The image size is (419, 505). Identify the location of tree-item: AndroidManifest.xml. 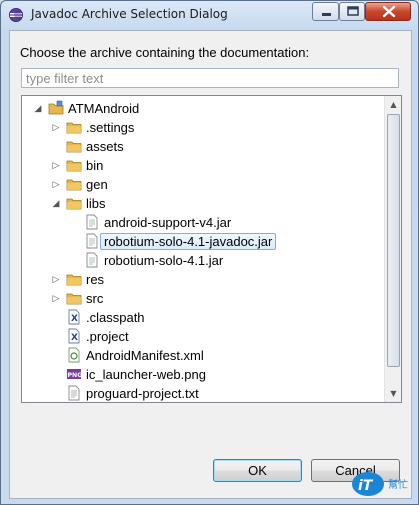
(204, 355).